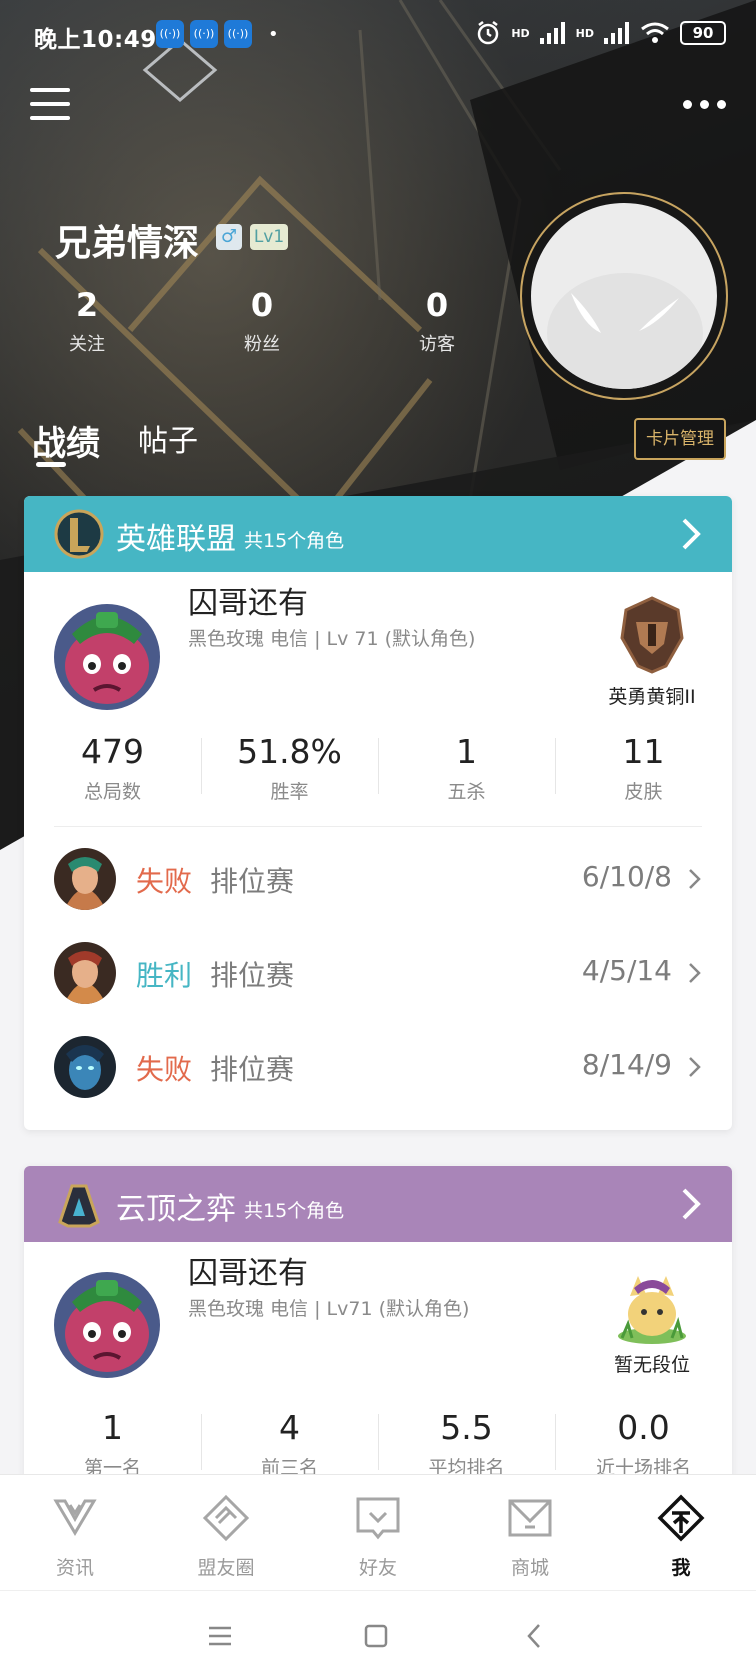  I want to click on default-avatar-icon, so click(625, 331).